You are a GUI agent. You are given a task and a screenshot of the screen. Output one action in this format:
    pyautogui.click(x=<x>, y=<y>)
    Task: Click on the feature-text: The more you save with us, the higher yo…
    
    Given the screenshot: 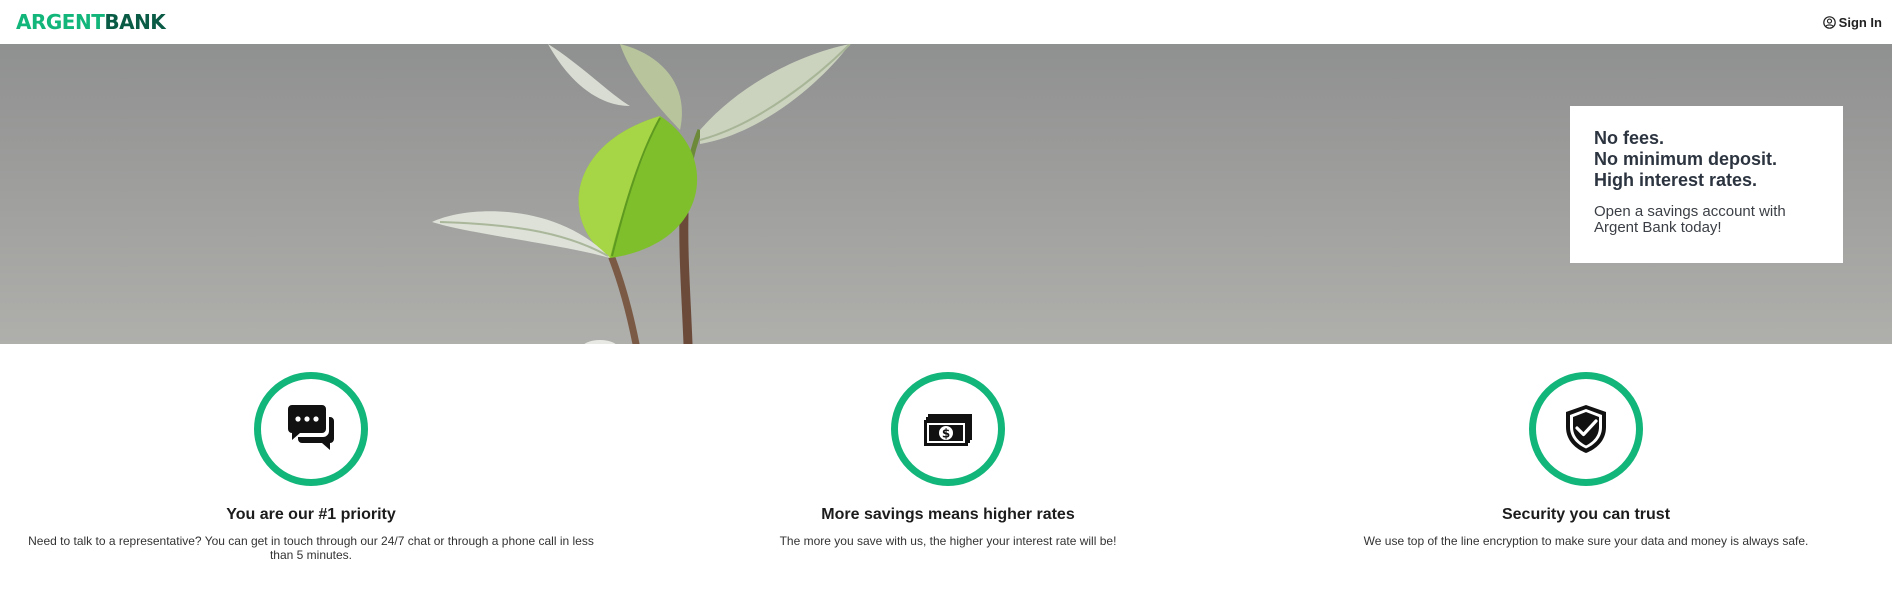 What is the action you would take?
    pyautogui.click(x=948, y=541)
    